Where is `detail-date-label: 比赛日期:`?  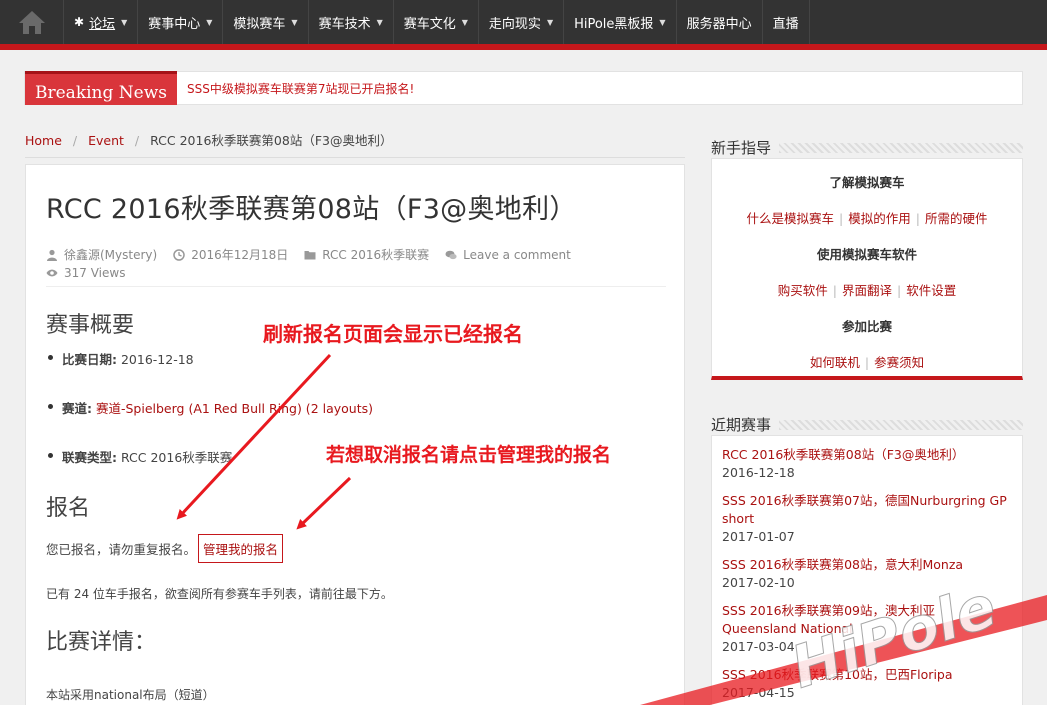 detail-date-label: 比赛日期: is located at coordinates (89, 359).